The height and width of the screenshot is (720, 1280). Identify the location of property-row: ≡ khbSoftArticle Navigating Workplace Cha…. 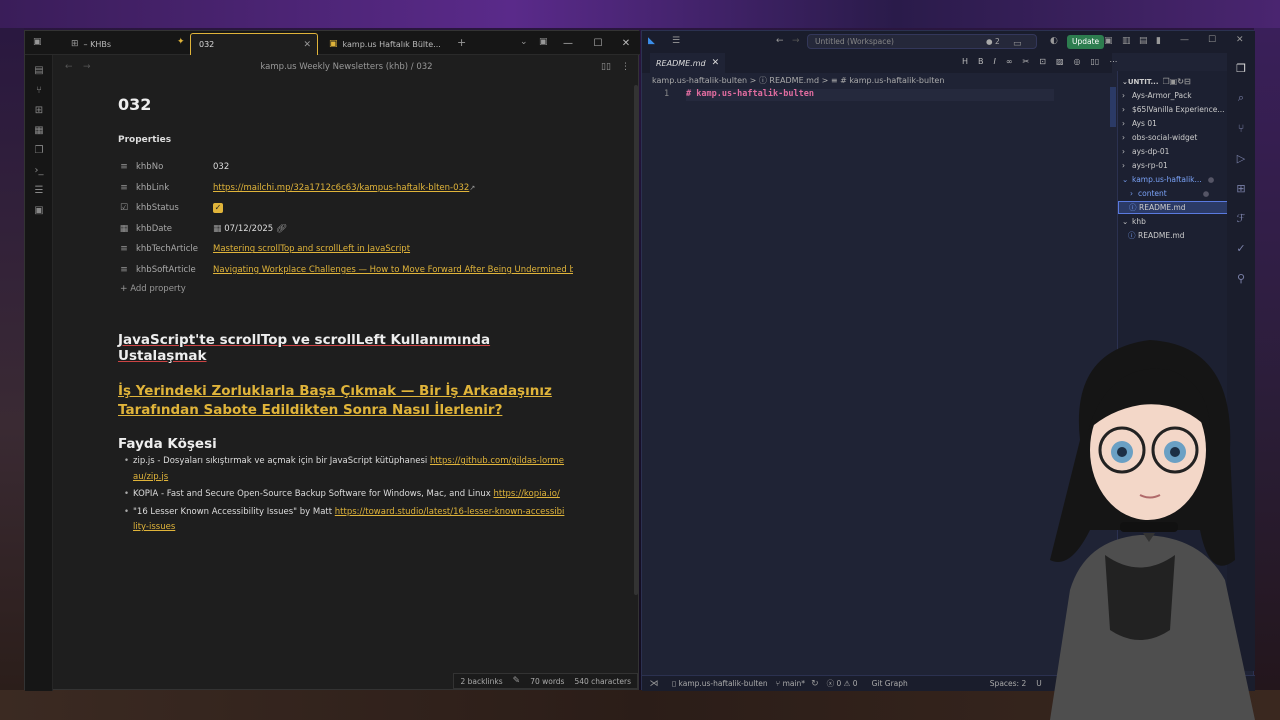
(348, 270).